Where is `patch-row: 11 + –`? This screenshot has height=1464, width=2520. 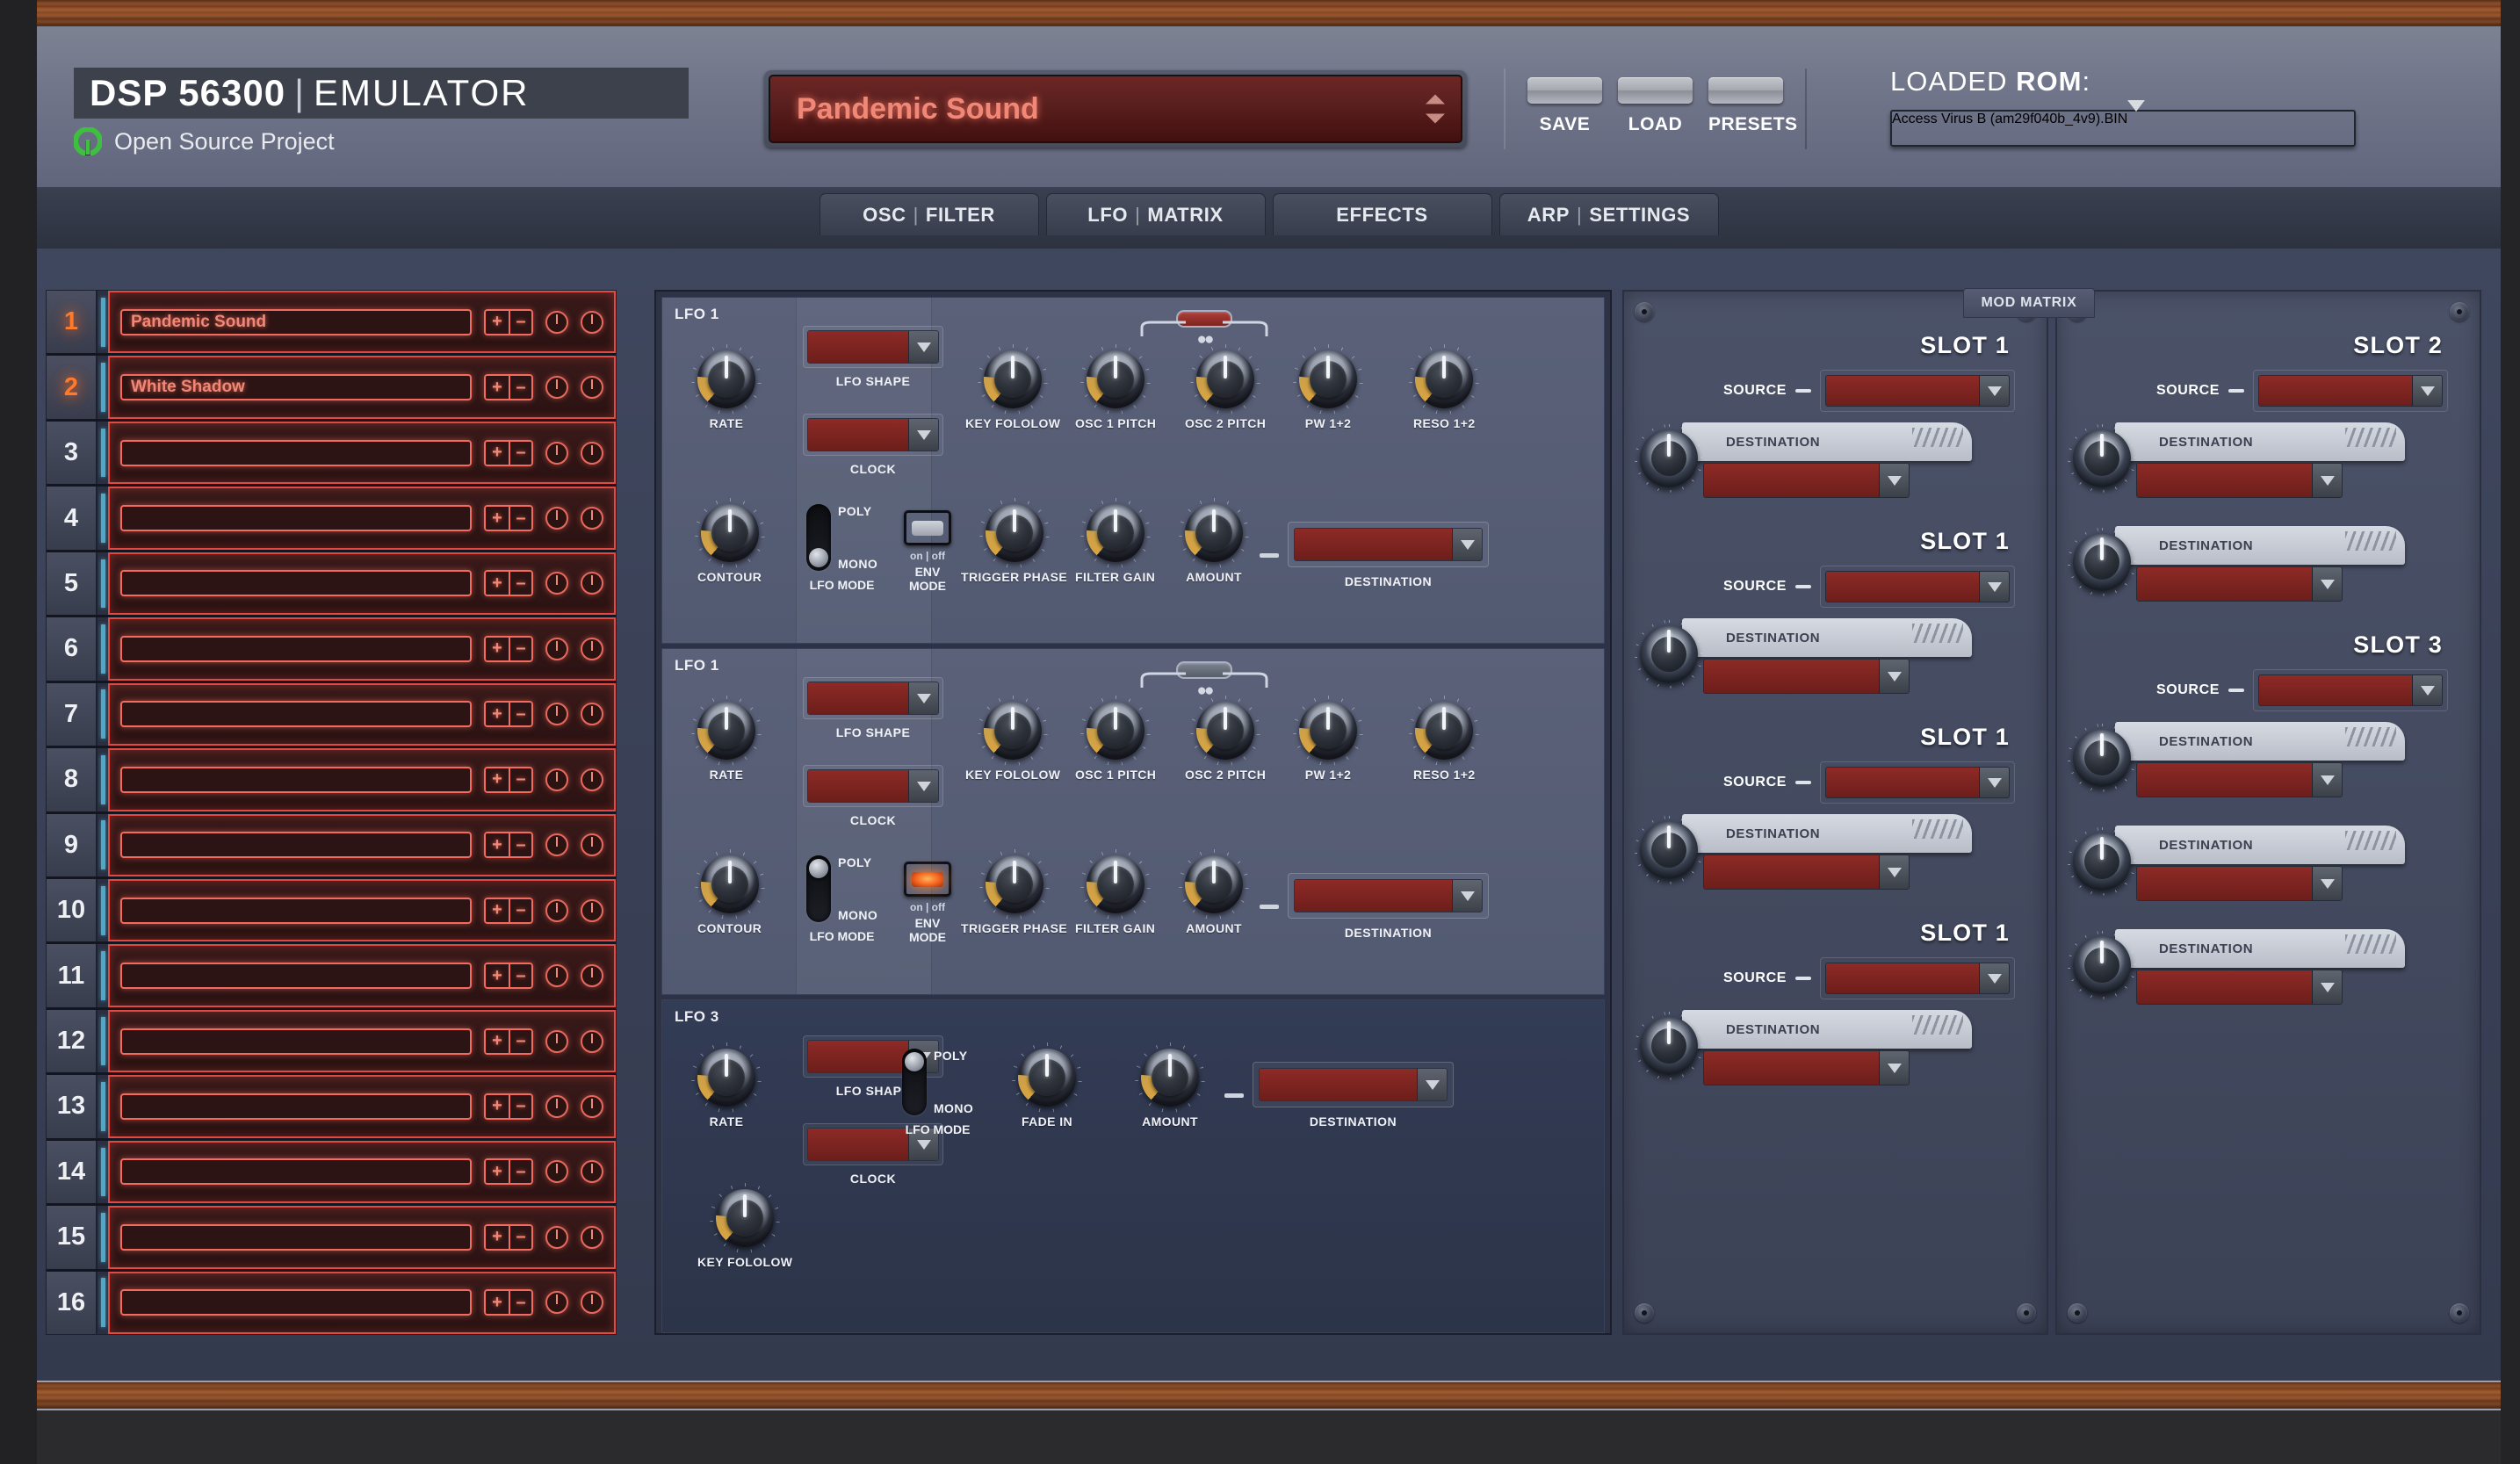 patch-row: 11 + – is located at coordinates (331, 977).